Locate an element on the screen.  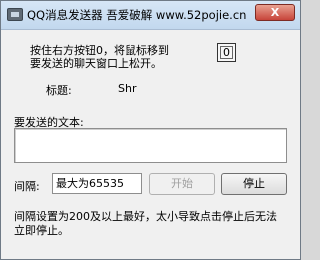
app-icon is located at coordinates (15, 14).